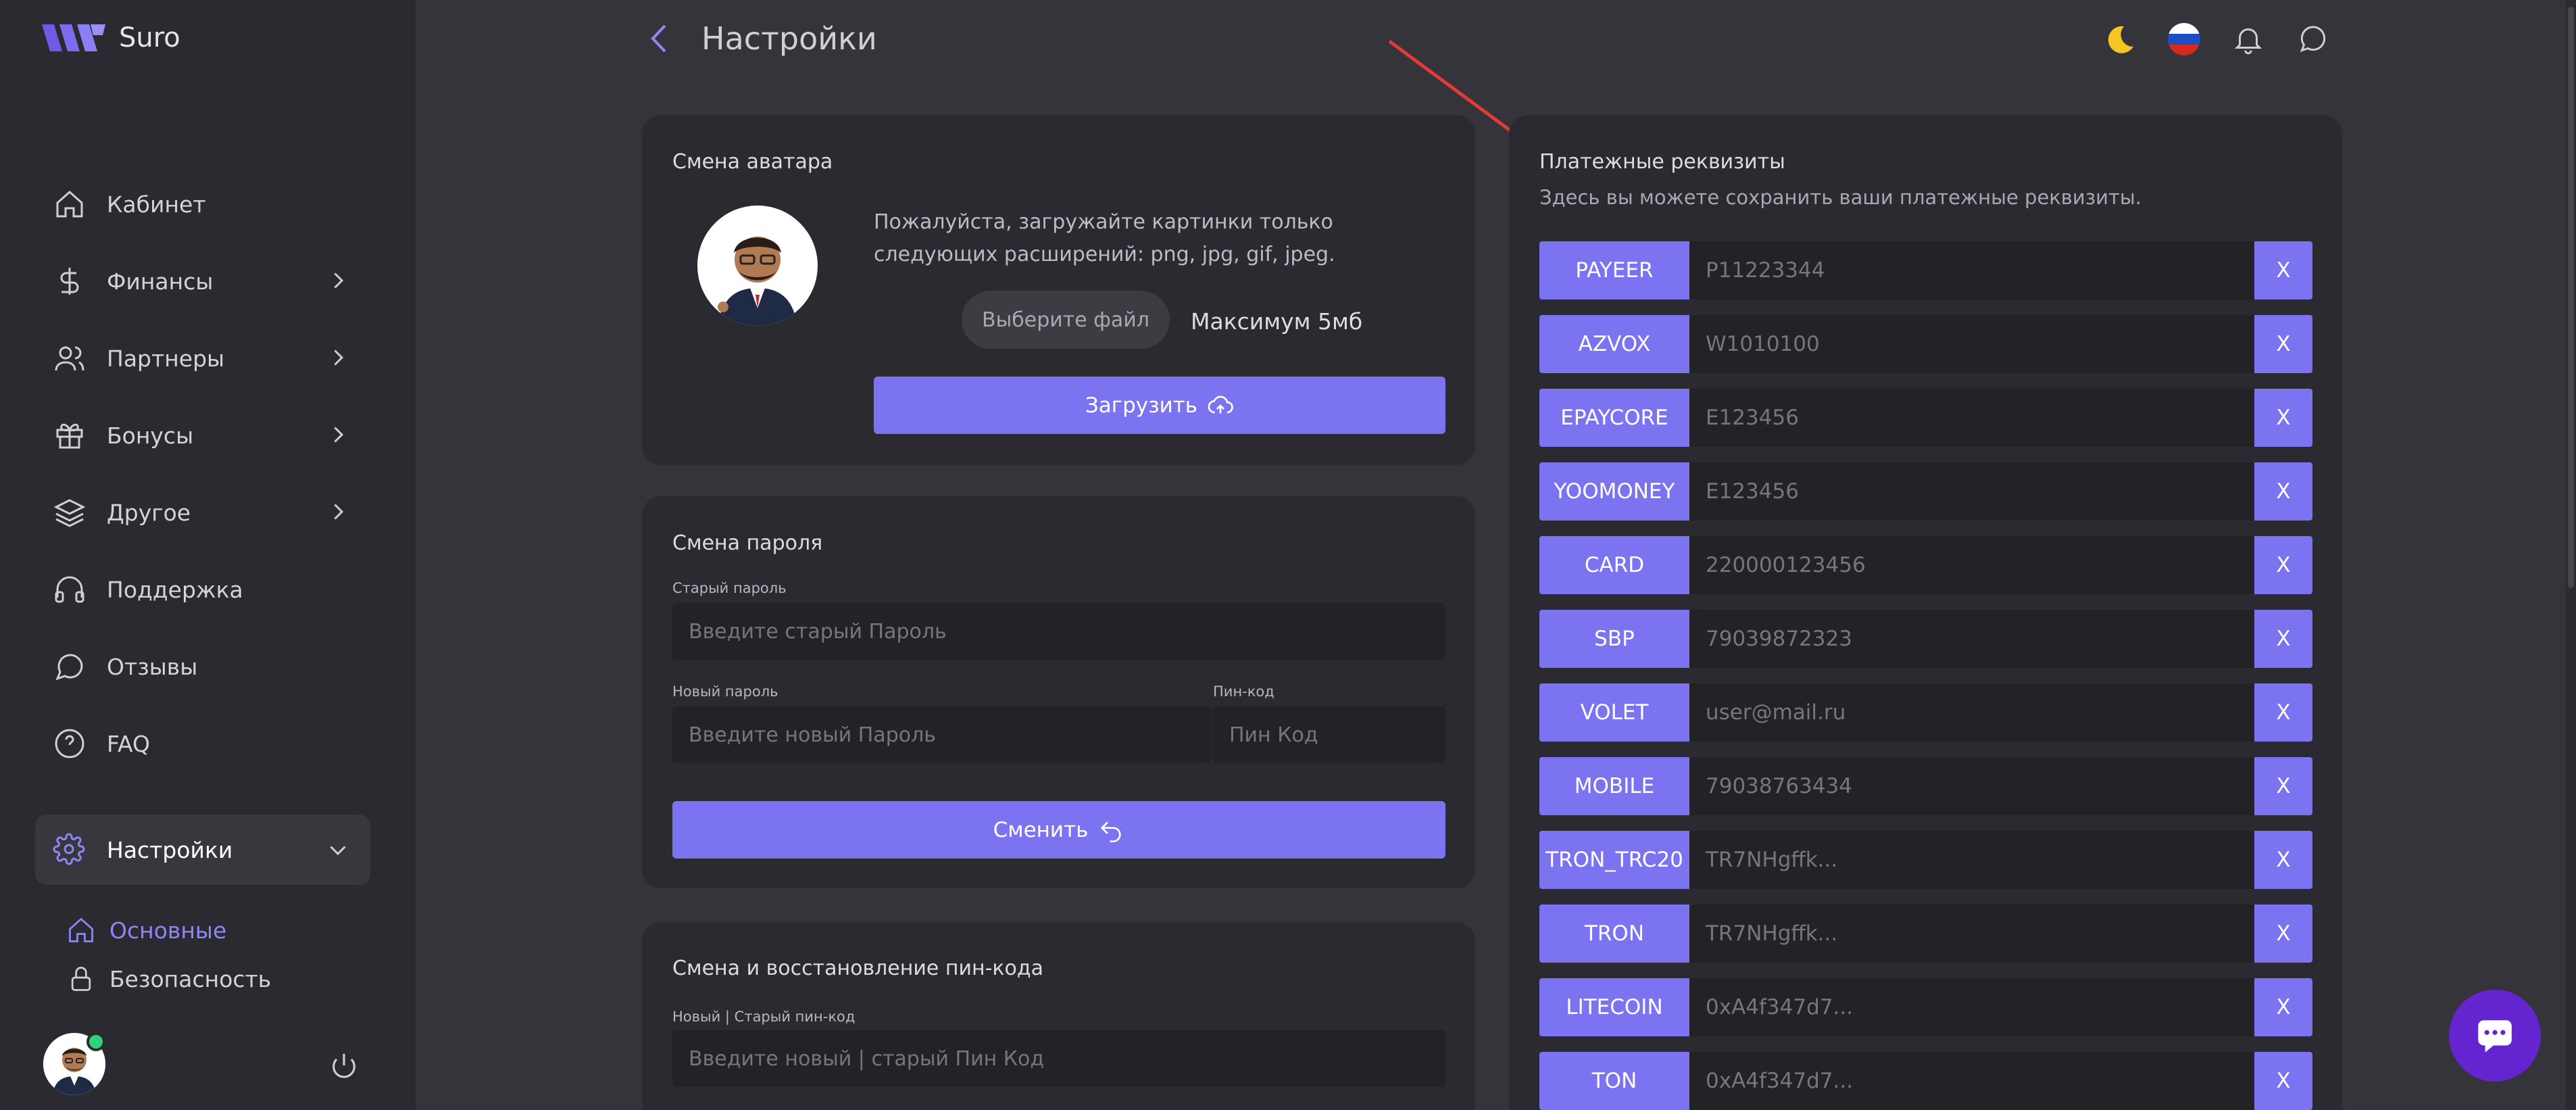 Image resolution: width=2576 pixels, height=1110 pixels. What do you see at coordinates (1041, 830) in the screenshot?
I see `change-password-button-label: Сменить` at bounding box center [1041, 830].